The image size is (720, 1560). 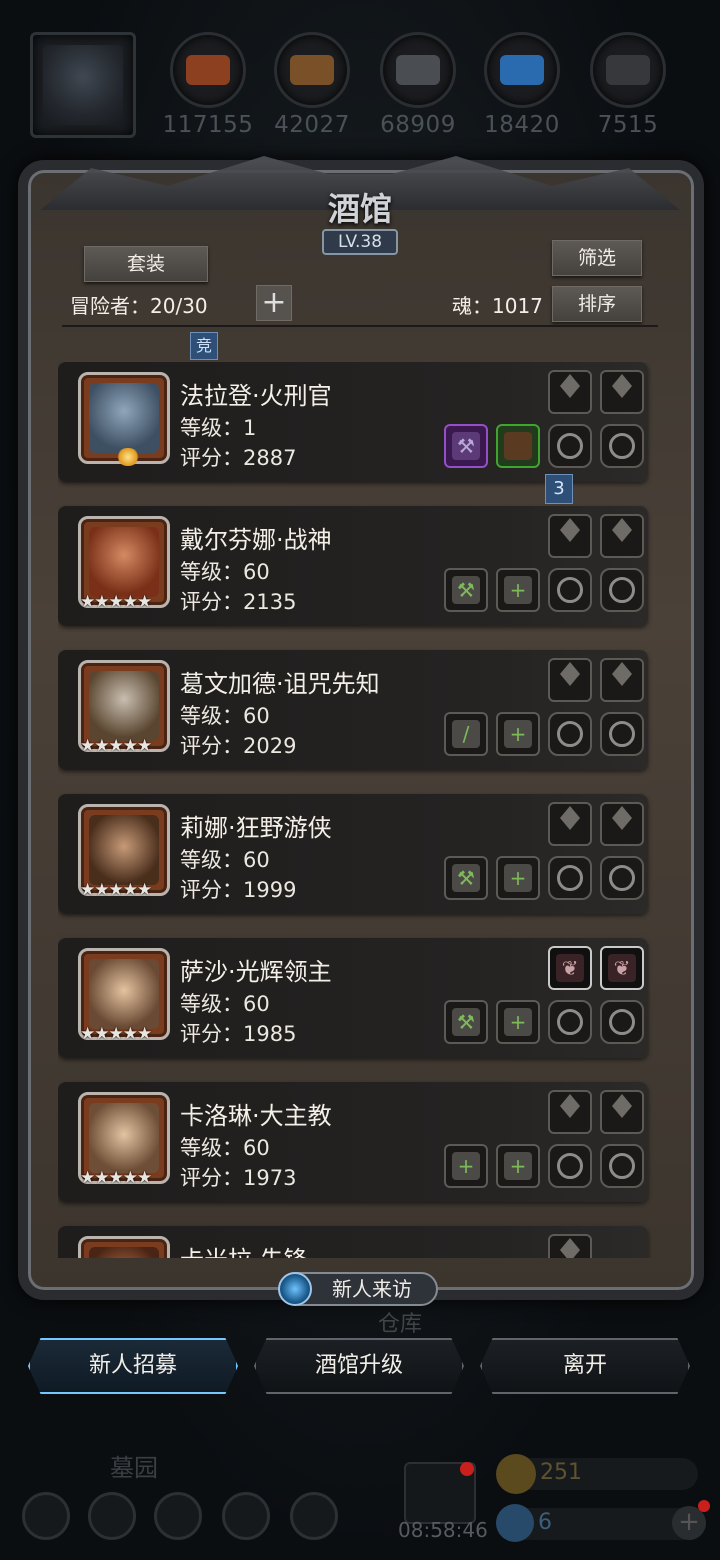 What do you see at coordinates (466, 446) in the screenshot?
I see `axe-weapon-icon: ⚒` at bounding box center [466, 446].